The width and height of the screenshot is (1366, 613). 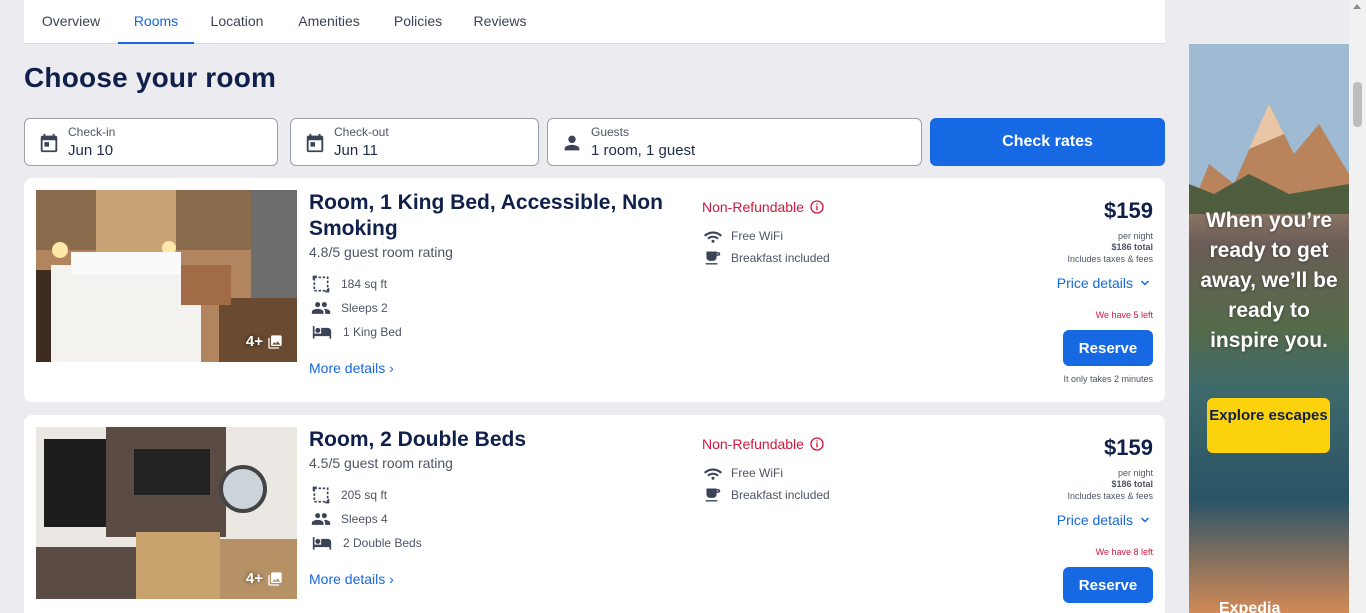 I want to click on page-scrollbar, so click(x=1357, y=306).